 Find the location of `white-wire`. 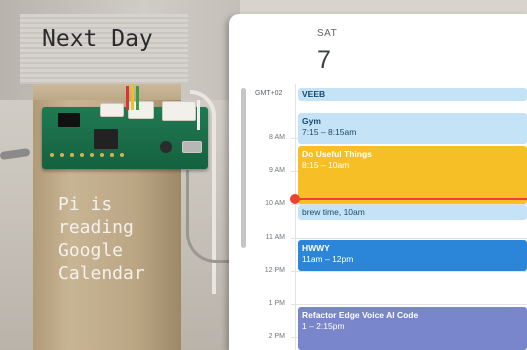

white-wire is located at coordinates (198, 115).